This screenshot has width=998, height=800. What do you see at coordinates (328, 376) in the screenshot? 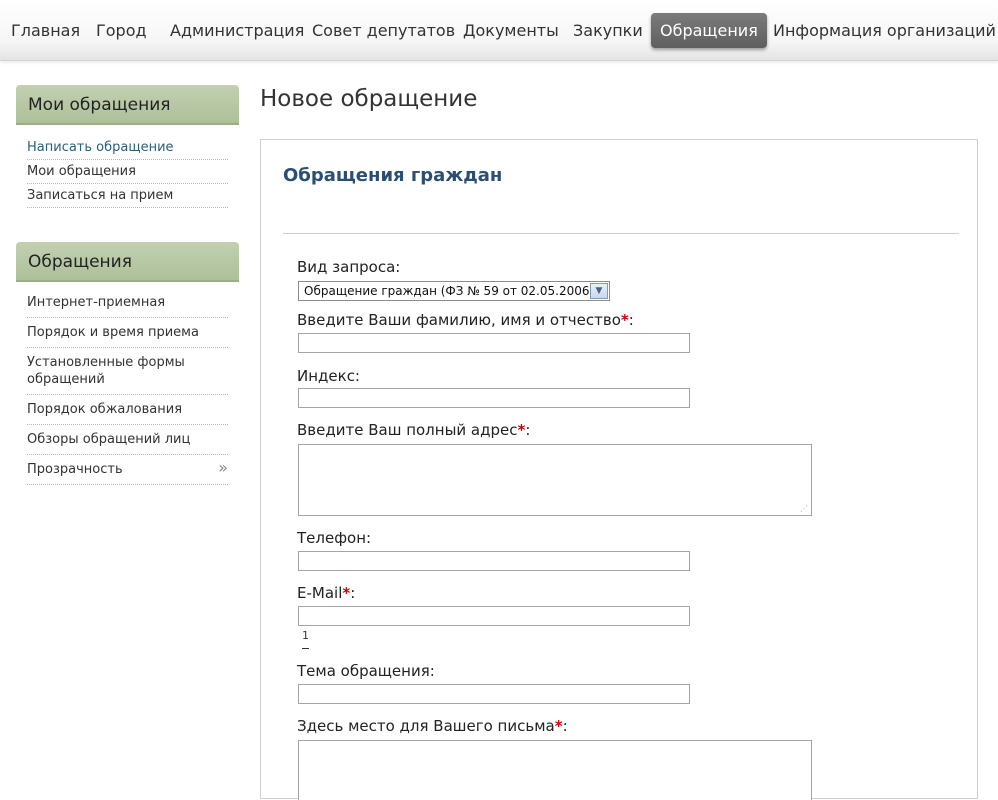
I see `index-label: Индекс:` at bounding box center [328, 376].